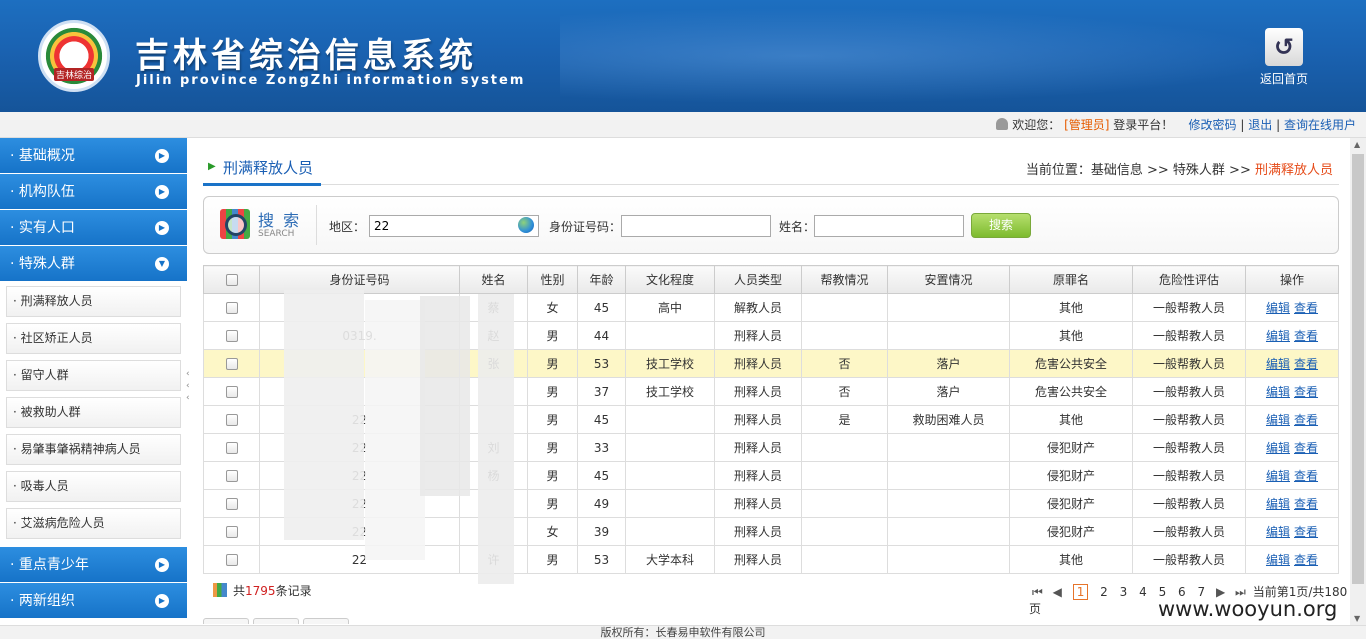 The width and height of the screenshot is (1366, 640). Describe the element at coordinates (1104, 592) in the screenshot. I see `page-link: 2` at that location.